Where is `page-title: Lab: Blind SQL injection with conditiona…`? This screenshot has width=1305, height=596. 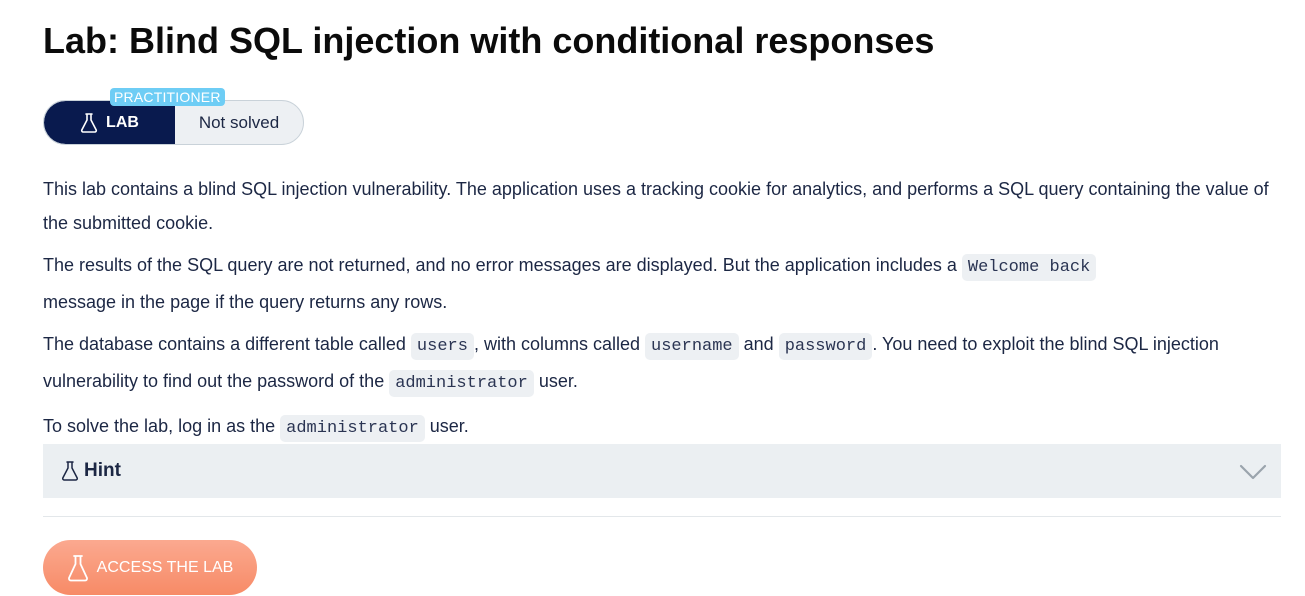
page-title: Lab: Blind SQL injection with conditiona… is located at coordinates (489, 40).